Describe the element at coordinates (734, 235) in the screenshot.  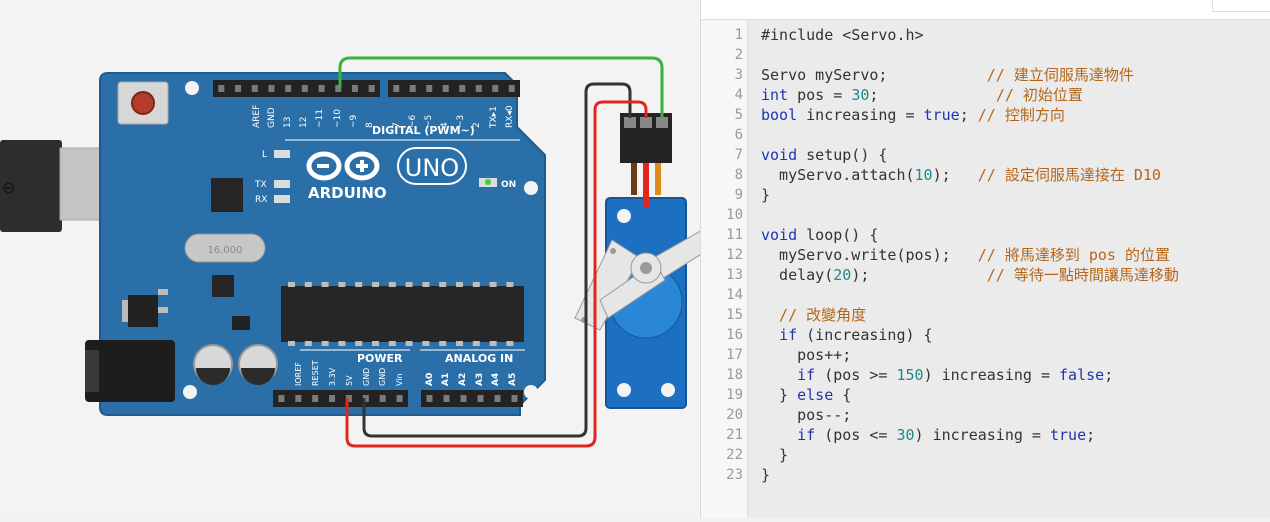
I see `line-number: 11` at that location.